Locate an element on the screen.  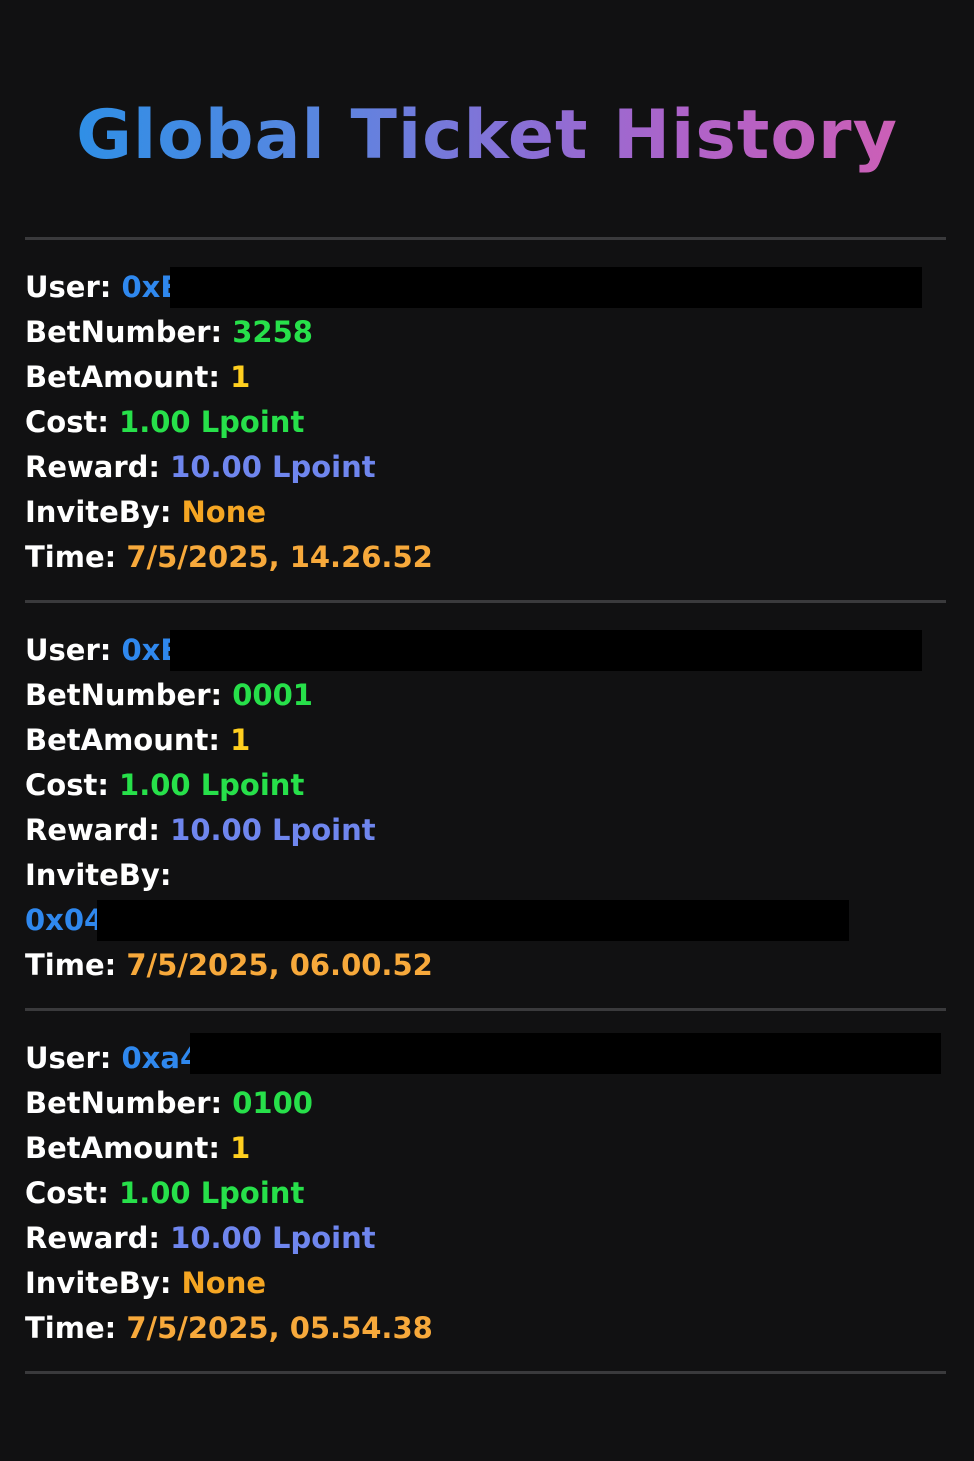
time-value: 7/5/2025, 14.26.52 is located at coordinates (279, 557).